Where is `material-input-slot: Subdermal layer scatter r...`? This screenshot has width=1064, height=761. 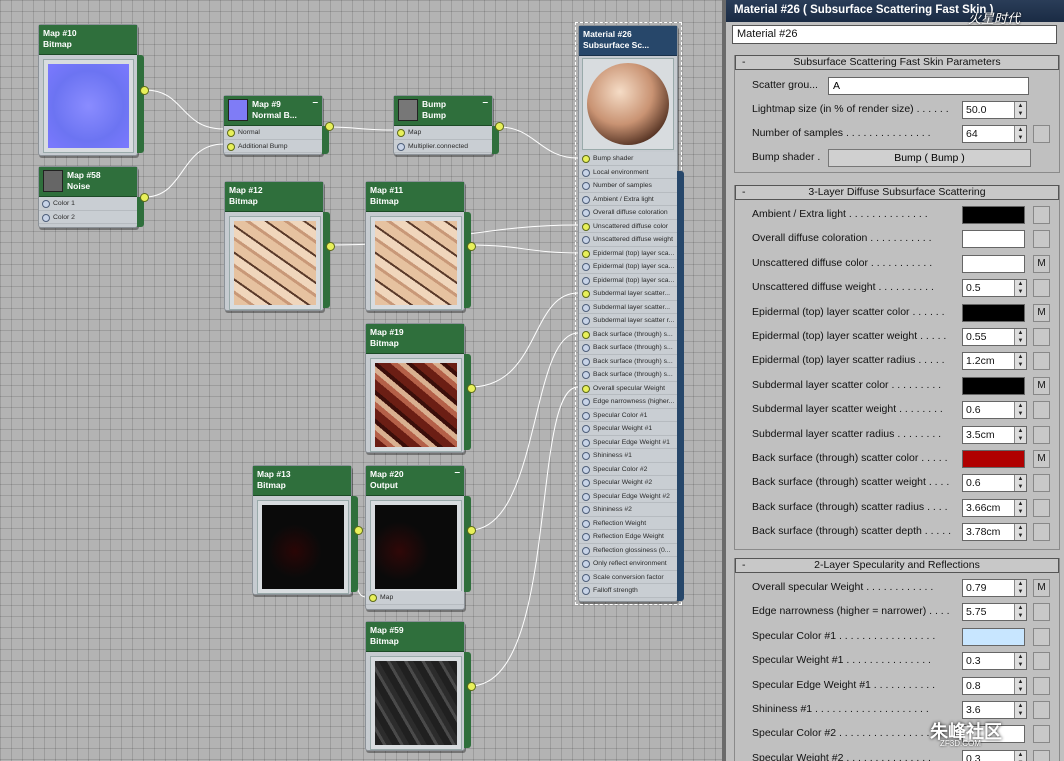 material-input-slot: Subdermal layer scatter r... is located at coordinates (628, 321).